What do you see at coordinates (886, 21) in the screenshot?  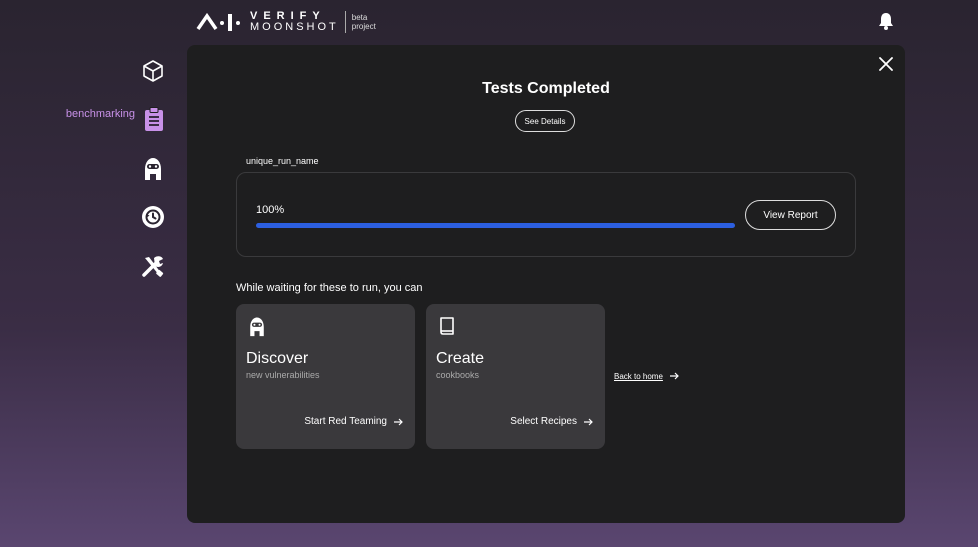 I see `bell-icon` at bounding box center [886, 21].